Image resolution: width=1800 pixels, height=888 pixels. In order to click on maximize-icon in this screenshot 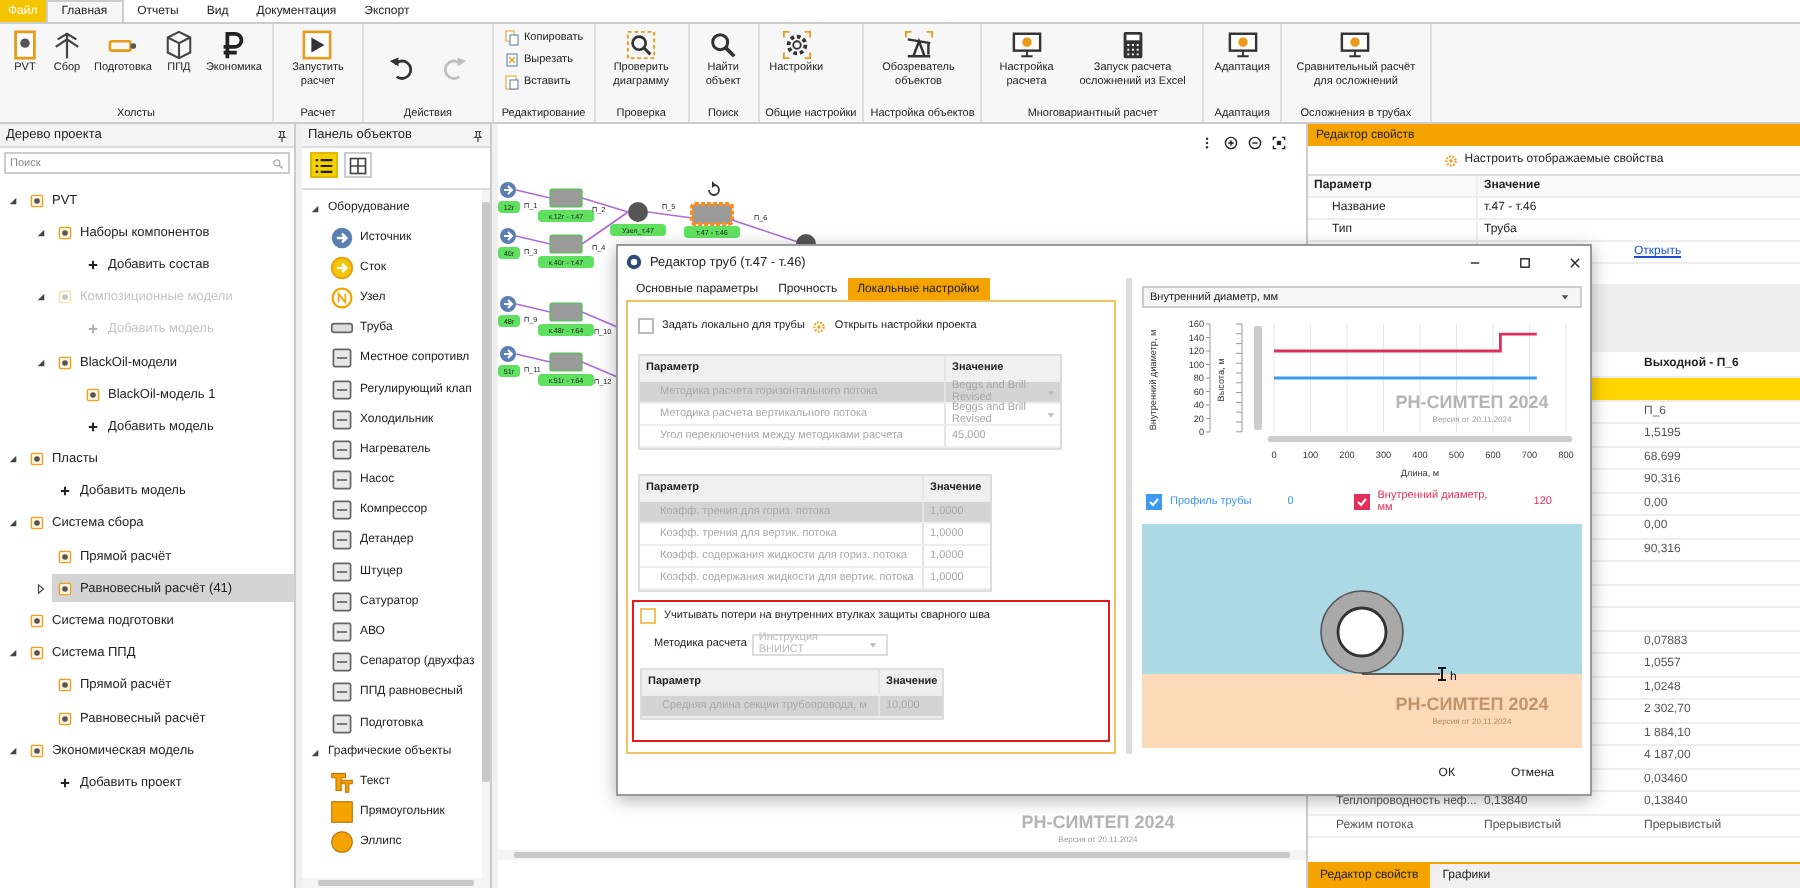, I will do `click(1525, 262)`.